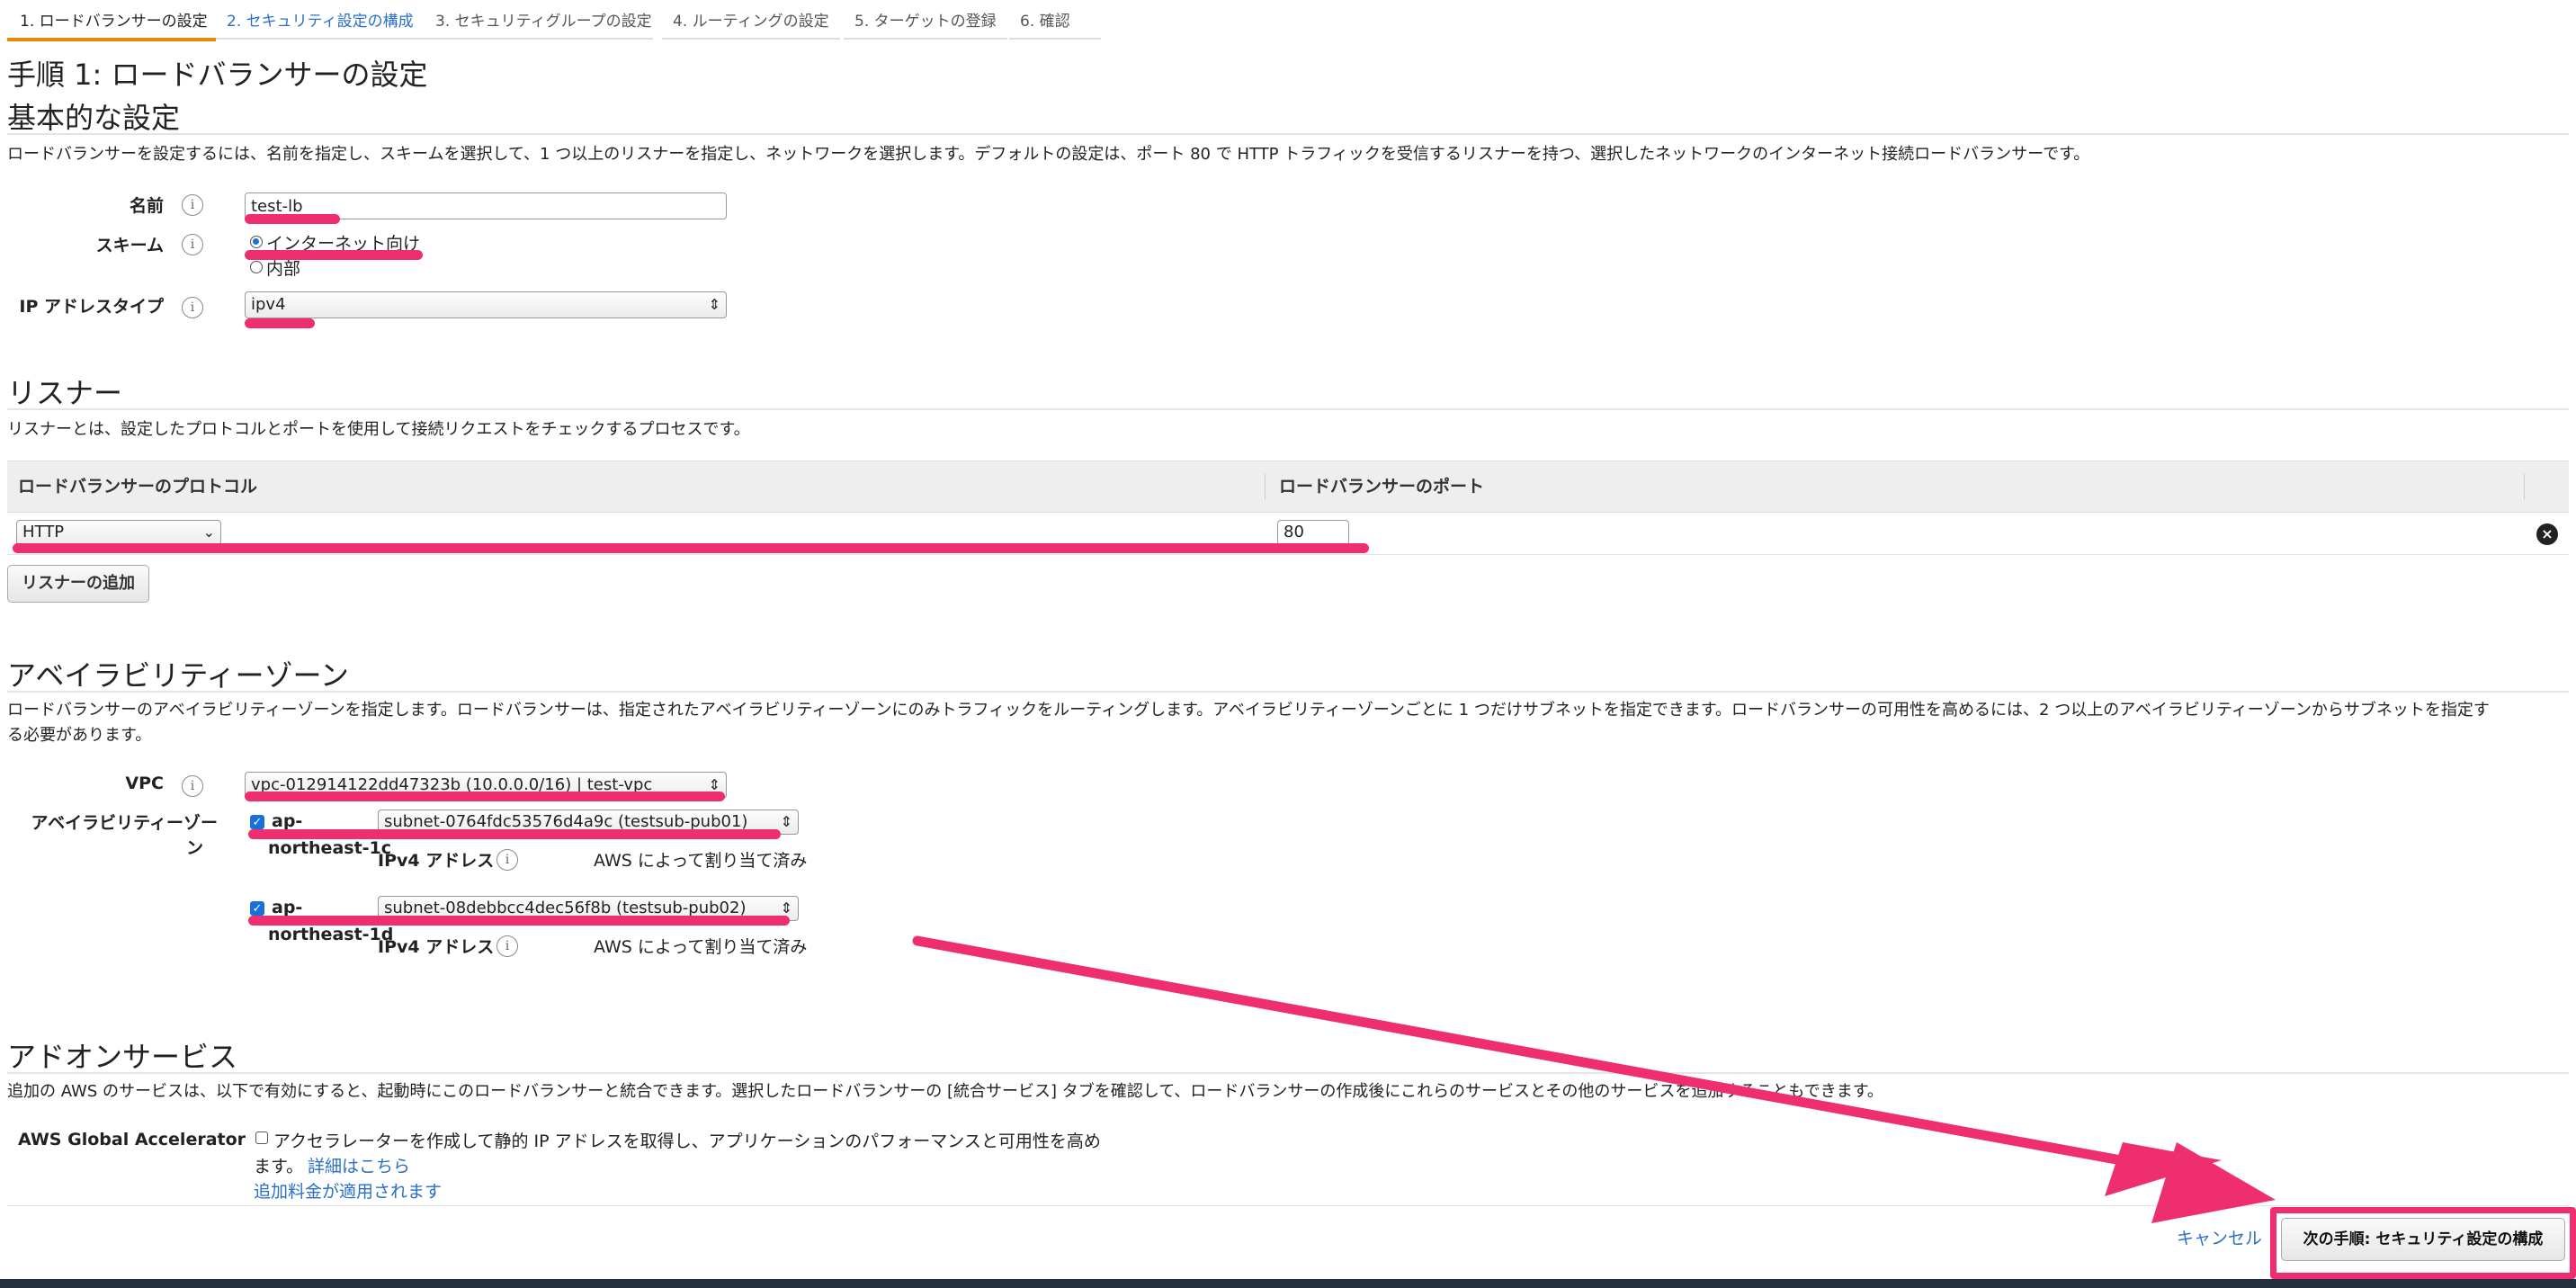 This screenshot has width=2576, height=1288. I want to click on annotation-arrow, so click(1594, 1079).